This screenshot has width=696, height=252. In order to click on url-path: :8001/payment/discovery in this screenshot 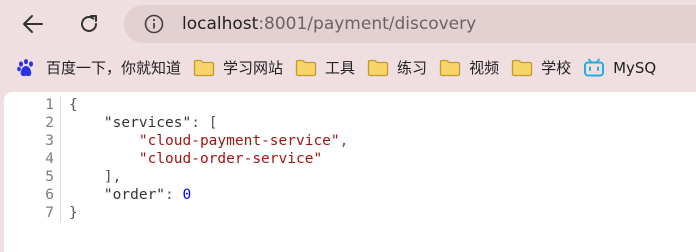, I will do `click(367, 24)`.